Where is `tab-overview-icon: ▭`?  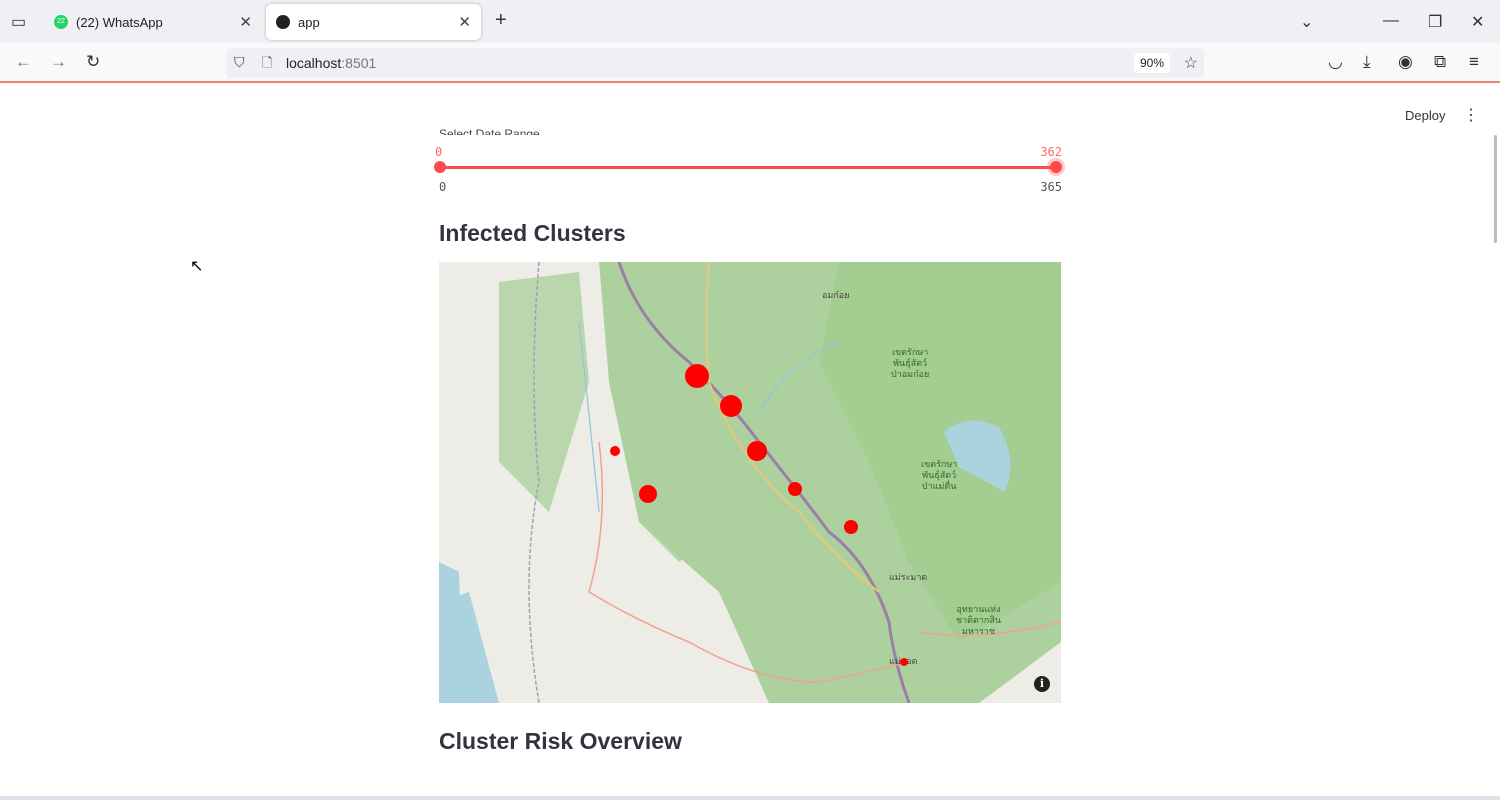
tab-overview-icon: ▭ is located at coordinates (18, 22).